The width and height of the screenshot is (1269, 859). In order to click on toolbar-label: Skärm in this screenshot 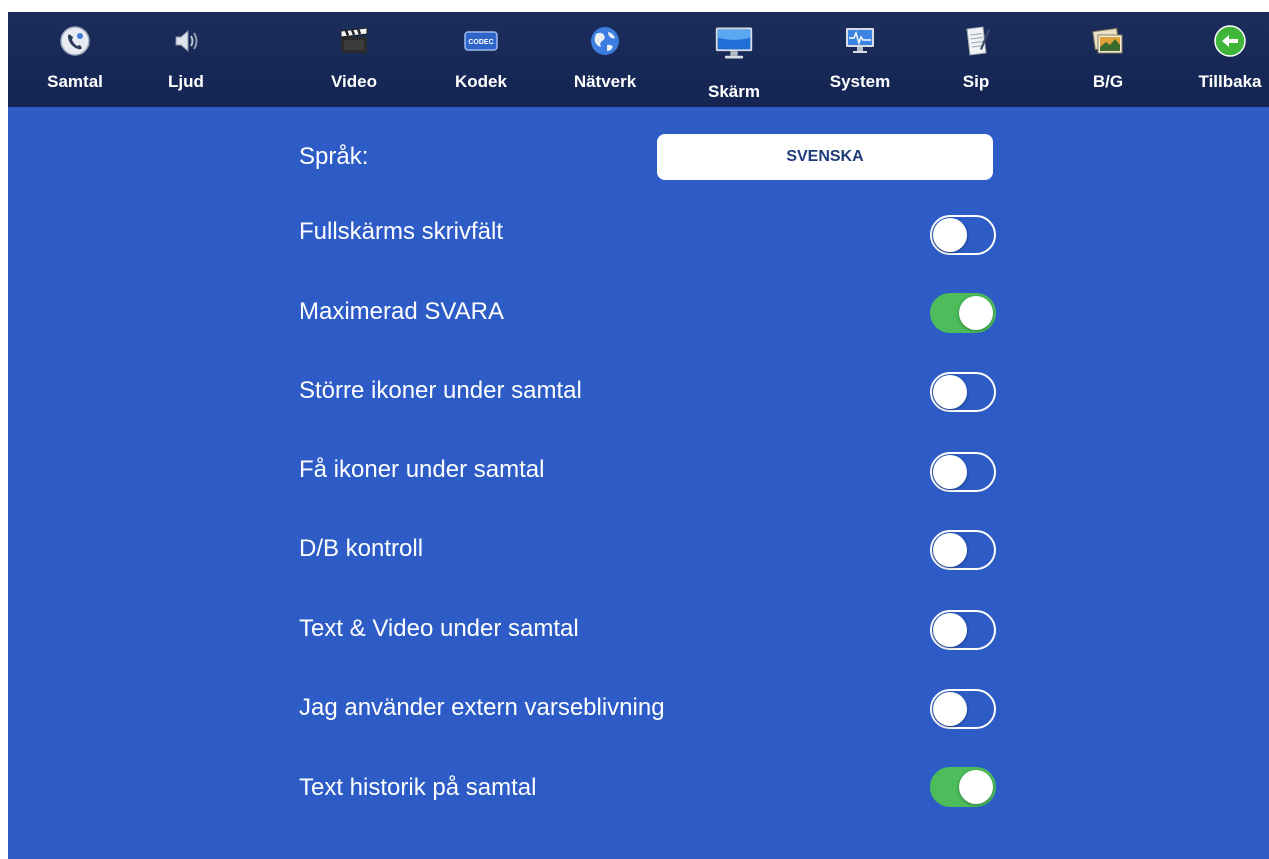, I will do `click(734, 91)`.